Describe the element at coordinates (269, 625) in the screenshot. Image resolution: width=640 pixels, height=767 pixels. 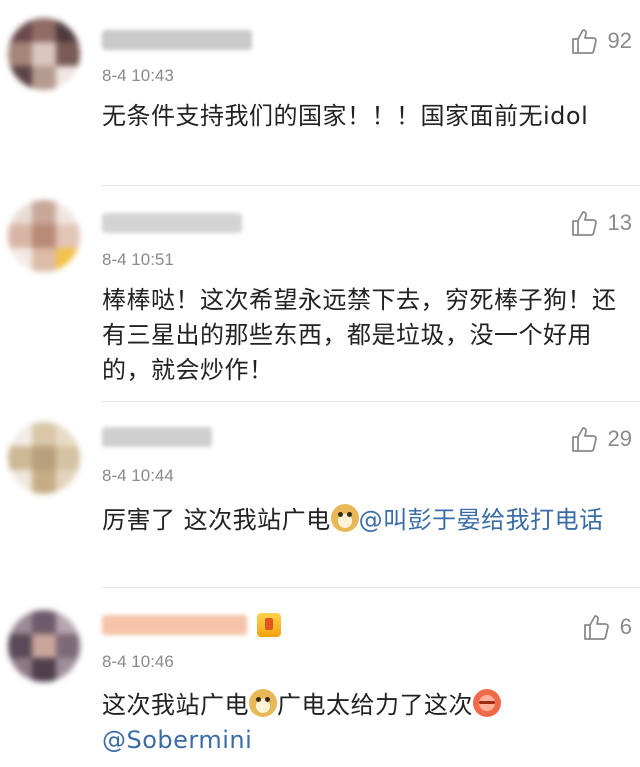
I see `vip-badge-icon` at that location.